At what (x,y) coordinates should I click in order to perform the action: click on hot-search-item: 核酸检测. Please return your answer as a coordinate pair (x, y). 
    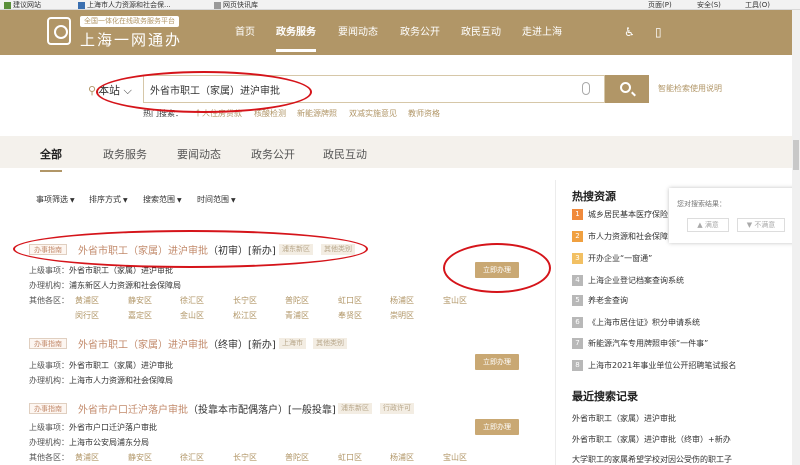
    Looking at the image, I should click on (270, 113).